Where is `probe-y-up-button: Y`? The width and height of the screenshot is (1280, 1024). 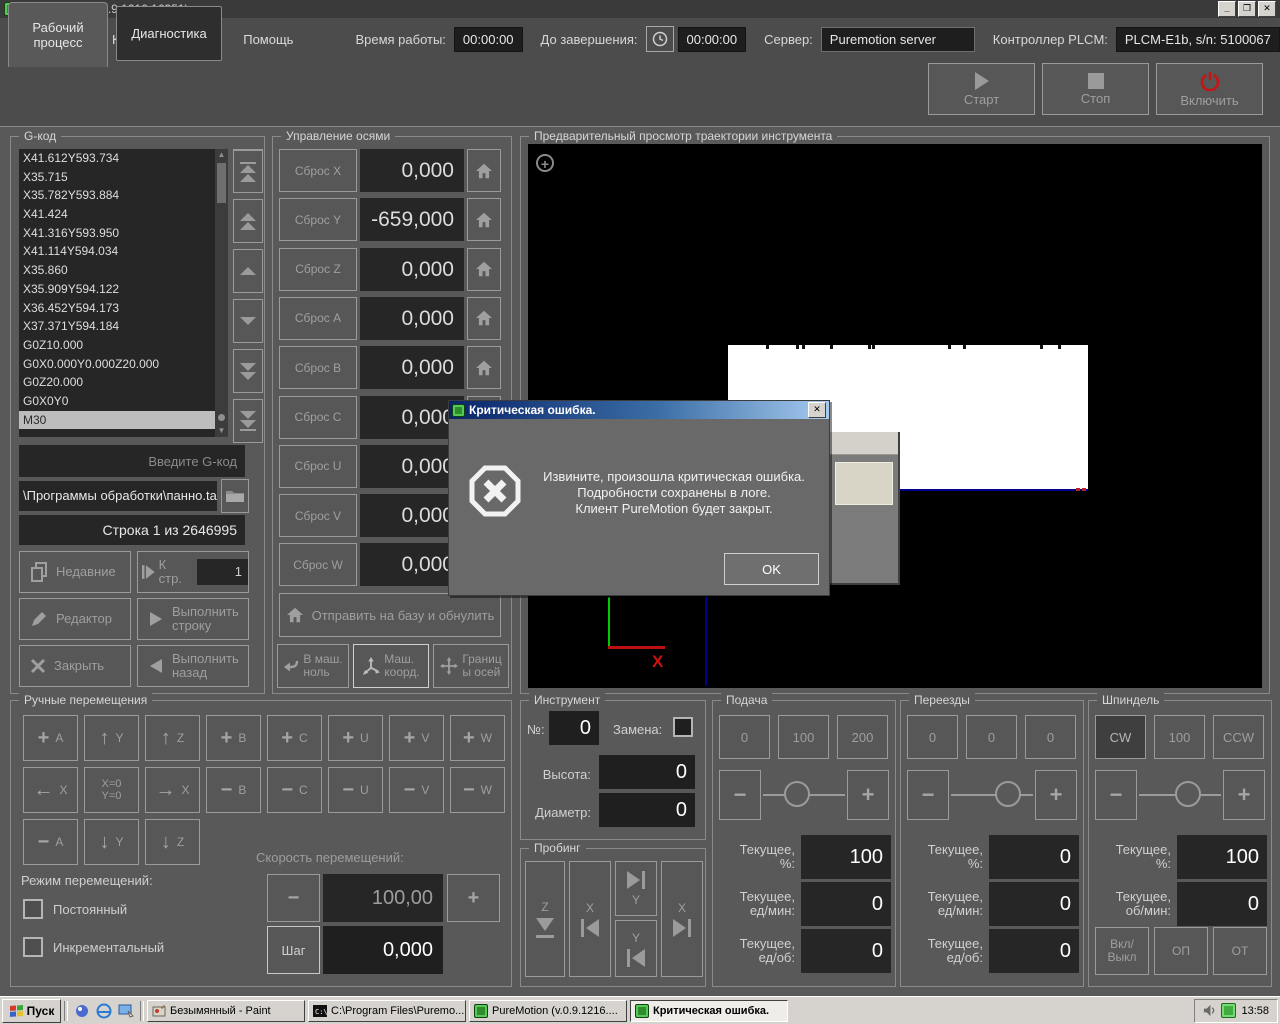 probe-y-up-button: Y is located at coordinates (636, 888).